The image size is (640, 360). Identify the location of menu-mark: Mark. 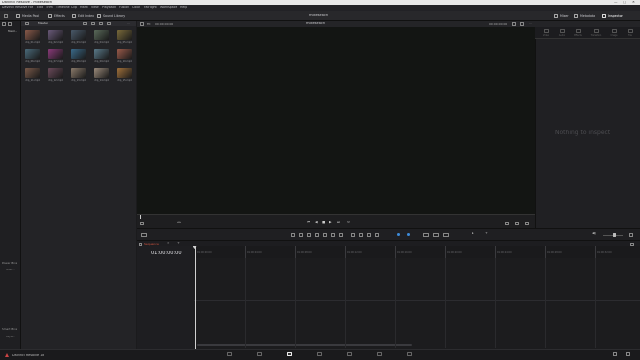
(84, 7).